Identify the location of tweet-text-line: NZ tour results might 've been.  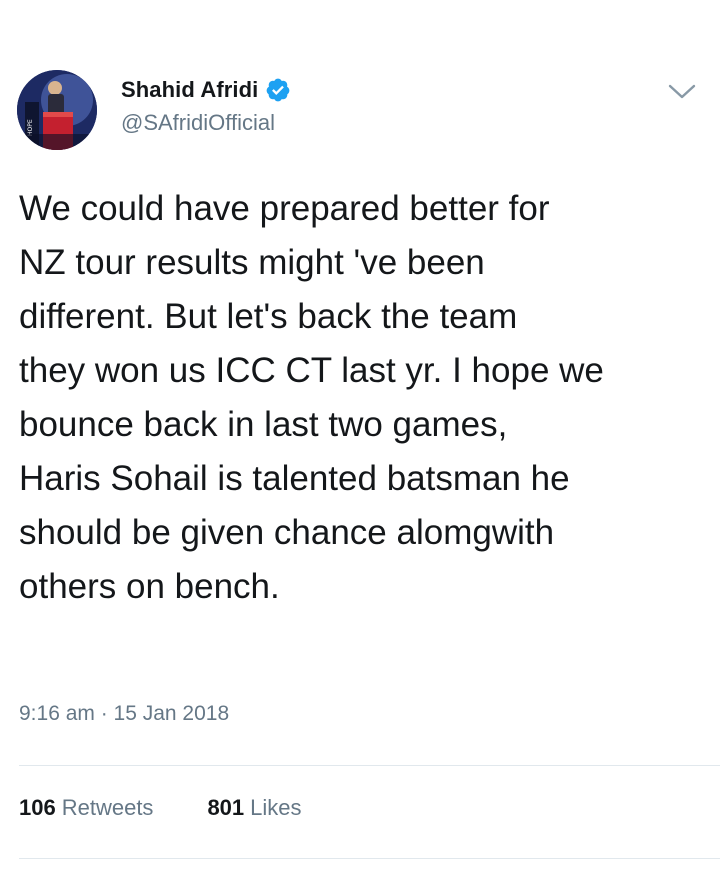
(252, 262).